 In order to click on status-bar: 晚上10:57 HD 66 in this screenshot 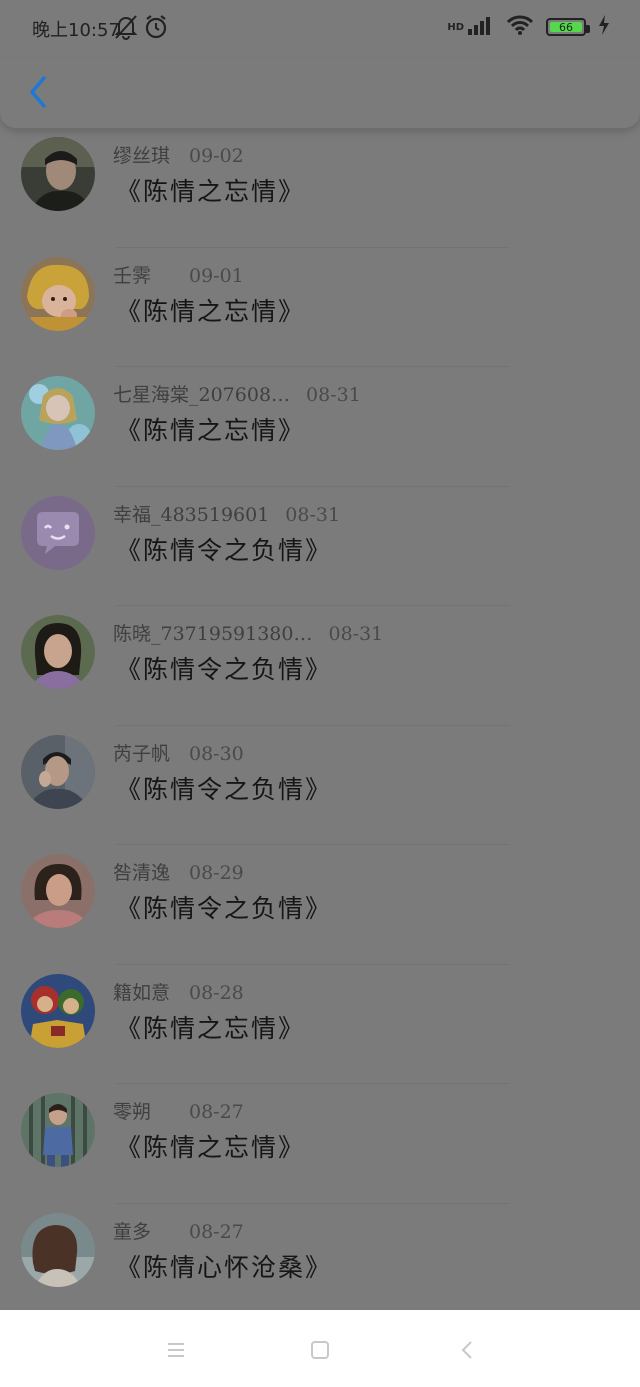, I will do `click(320, 29)`.